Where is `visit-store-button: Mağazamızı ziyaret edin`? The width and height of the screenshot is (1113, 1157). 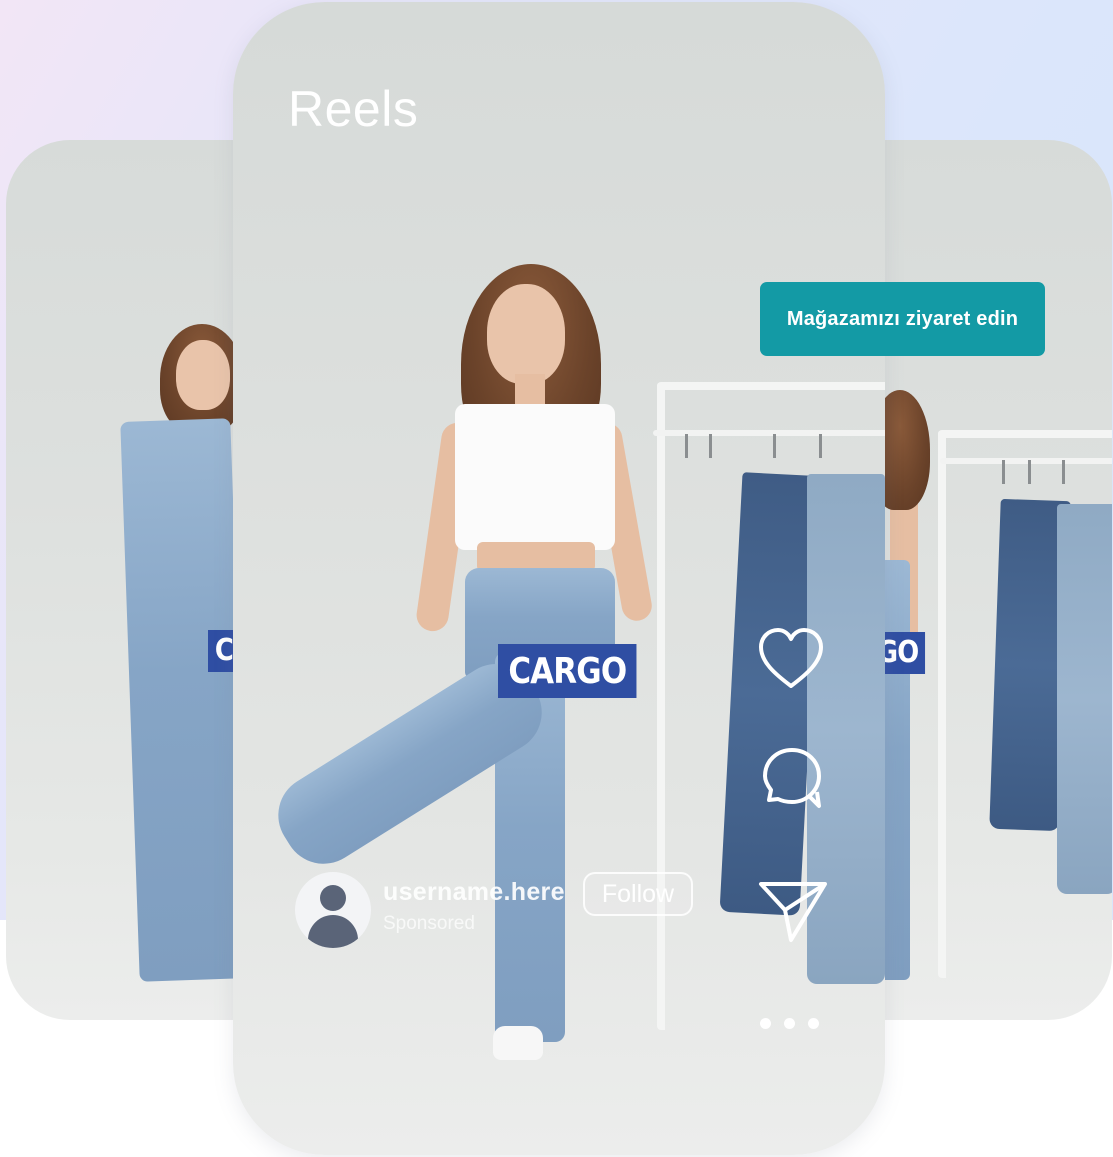
visit-store-button: Mağazamızı ziyaret edin is located at coordinates (902, 319).